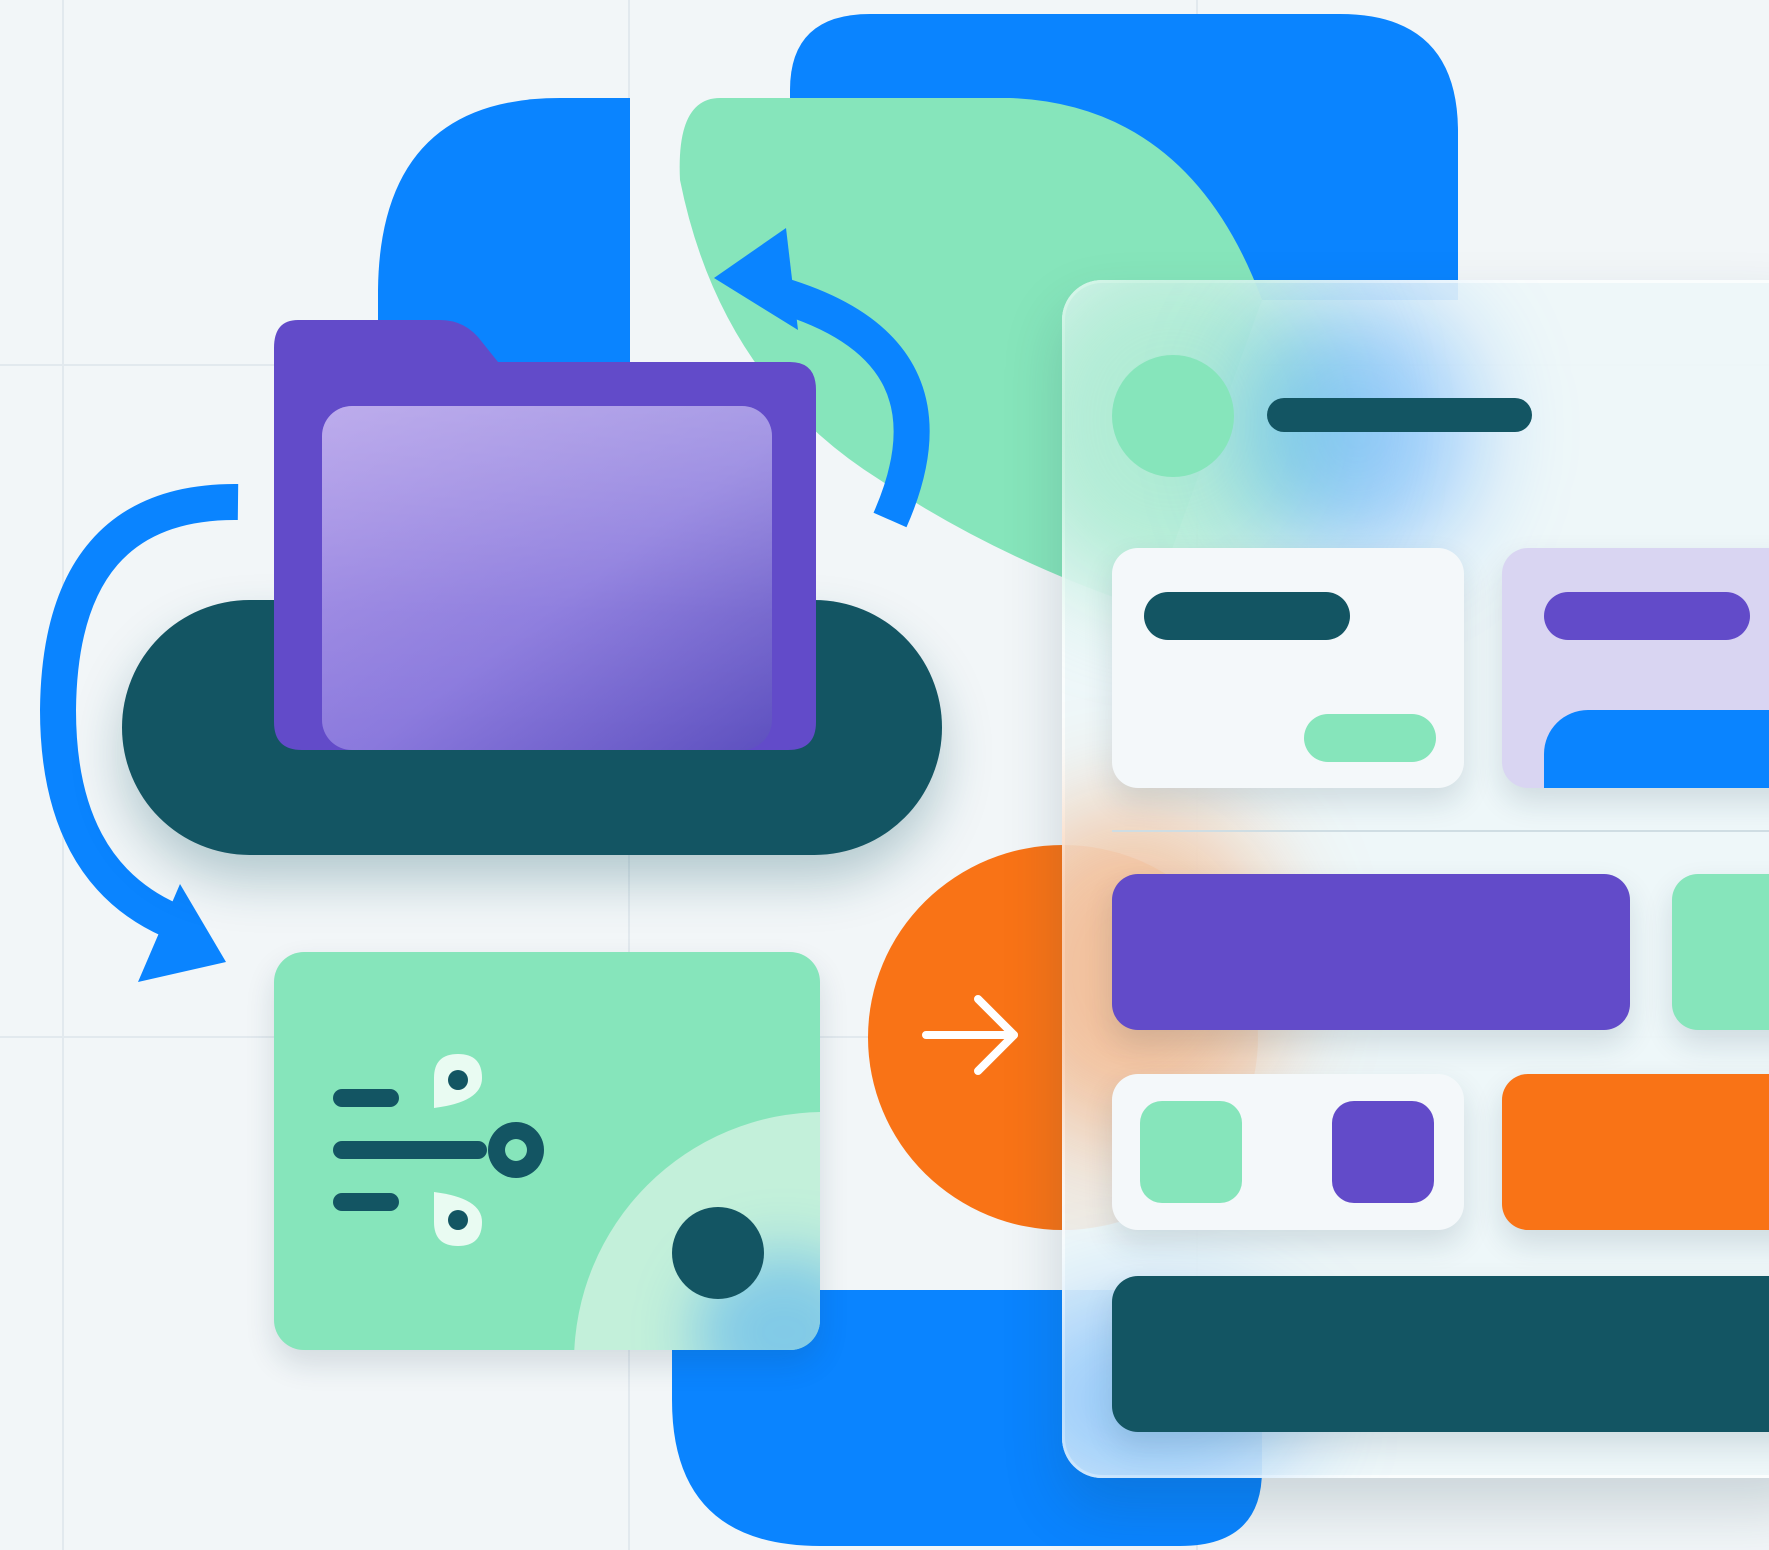 This screenshot has width=1769, height=1550. I want to click on chart-card-bar, so click(1656, 749).